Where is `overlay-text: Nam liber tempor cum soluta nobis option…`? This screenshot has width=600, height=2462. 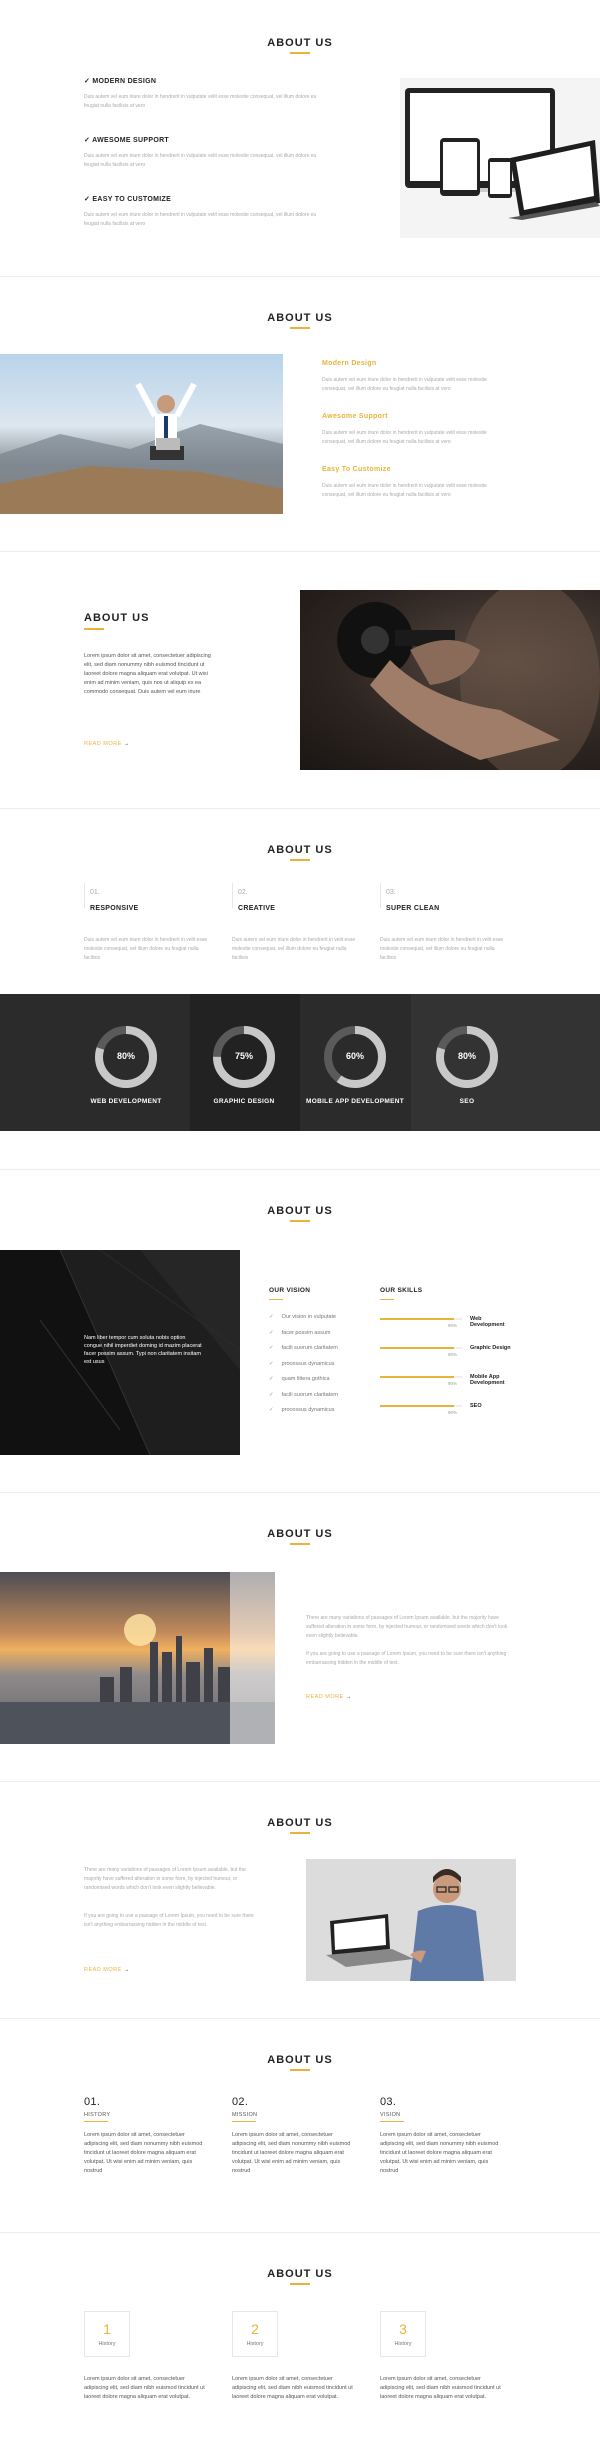
overlay-text: Nam liber tempor cum soluta nobis option… is located at coordinates (143, 1350).